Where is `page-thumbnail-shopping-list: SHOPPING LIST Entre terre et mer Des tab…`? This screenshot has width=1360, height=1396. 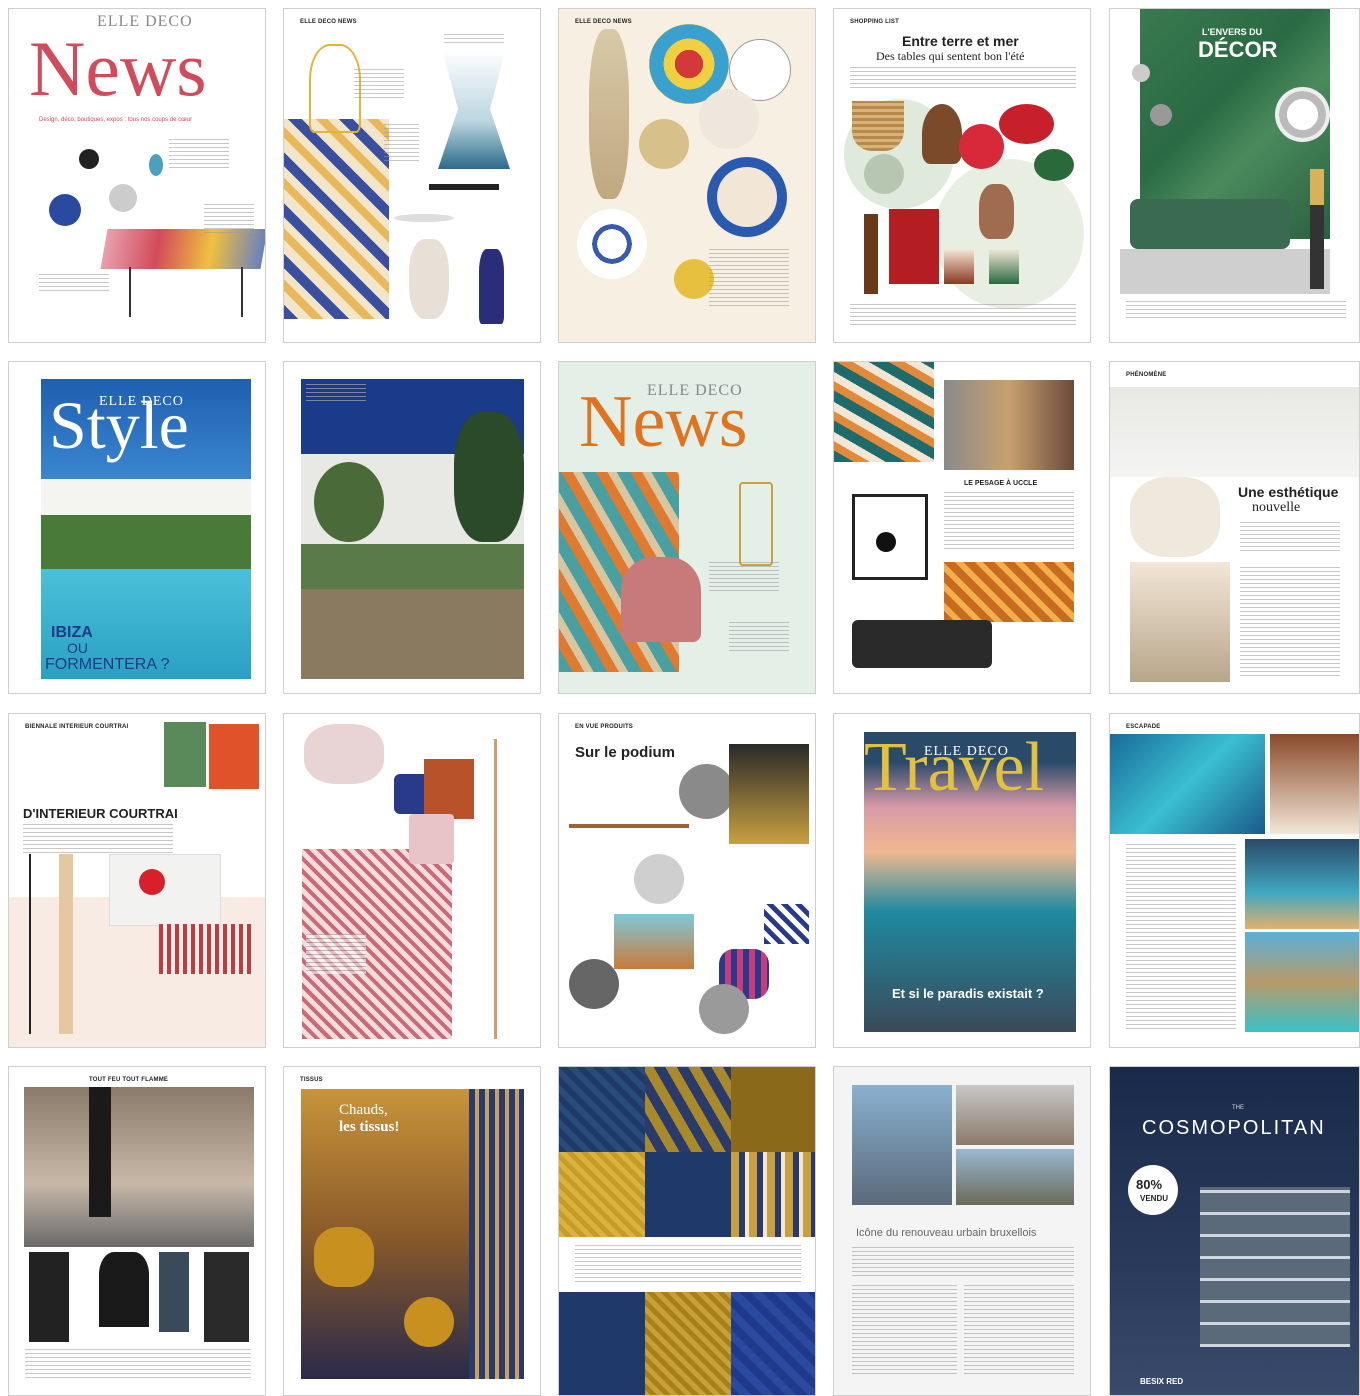 page-thumbnail-shopping-list: SHOPPING LIST Entre terre et mer Des tab… is located at coordinates (962, 175).